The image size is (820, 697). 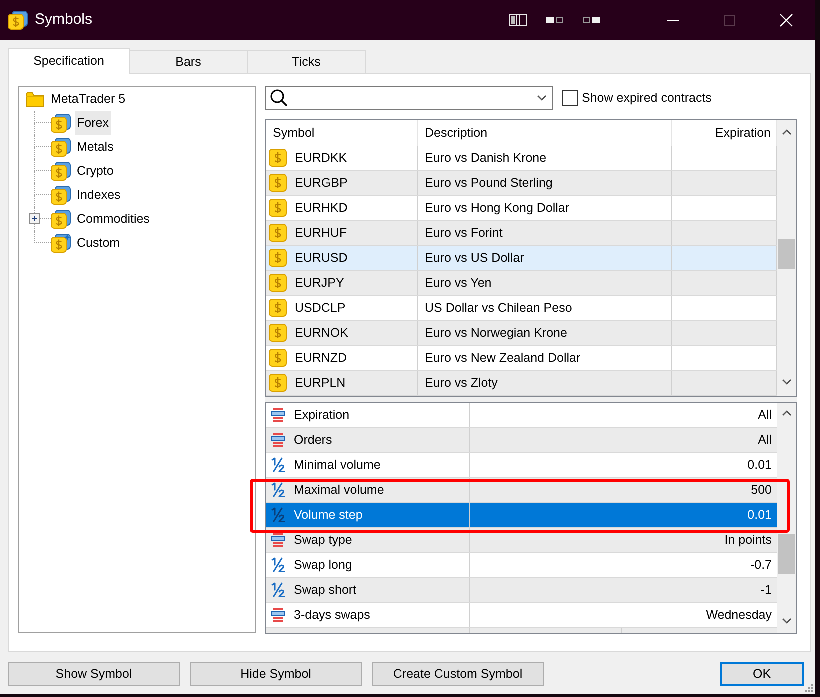 What do you see at coordinates (69, 61) in the screenshot?
I see `tab: Specification` at bounding box center [69, 61].